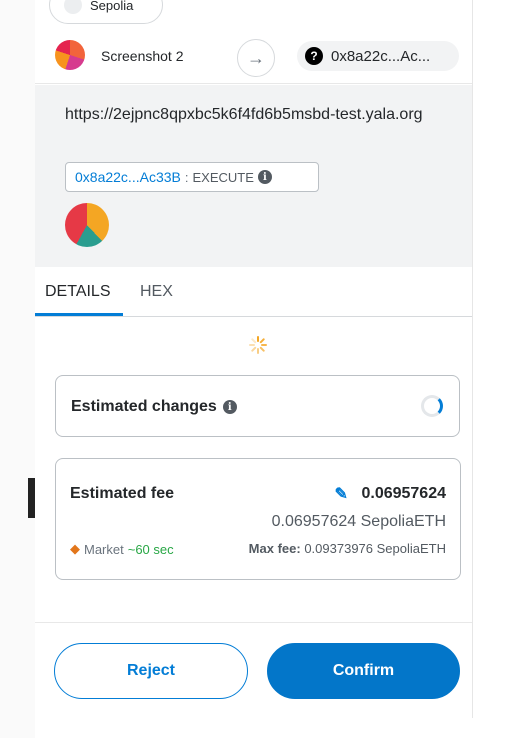 This screenshot has width=507, height=738. Describe the element at coordinates (87, 225) in the screenshot. I see `site-avatar` at that location.